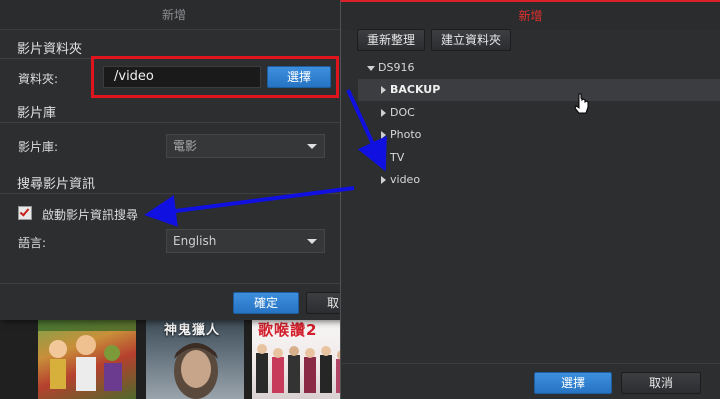  What do you see at coordinates (573, 383) in the screenshot?
I see `picker-choose-button: 選擇` at bounding box center [573, 383].